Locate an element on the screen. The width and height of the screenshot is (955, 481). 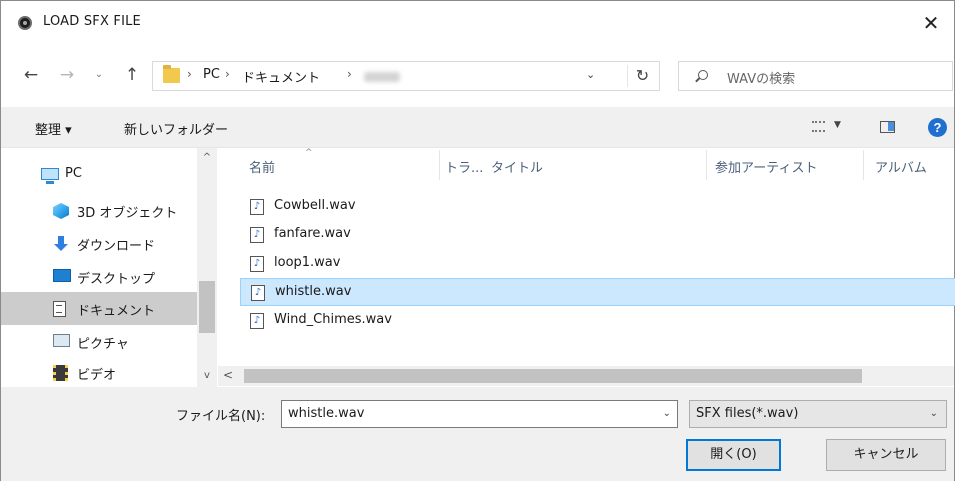
file-row-wind-chimes: ♪ Wind_Chimes.wav is located at coordinates (597, 321).